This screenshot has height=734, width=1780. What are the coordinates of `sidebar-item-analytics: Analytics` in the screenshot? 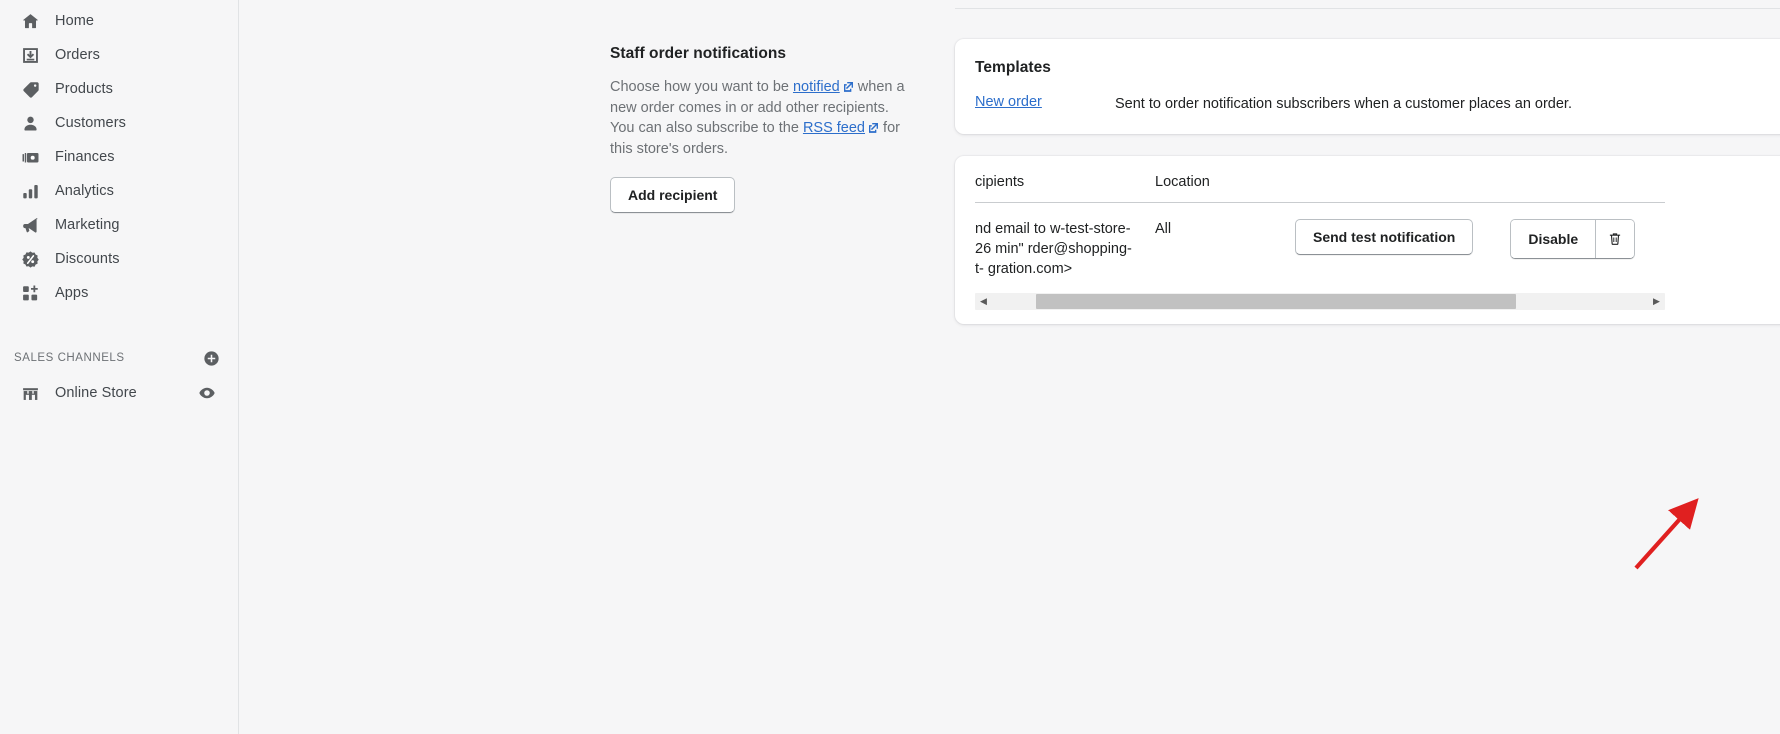 It's located at (118, 191).